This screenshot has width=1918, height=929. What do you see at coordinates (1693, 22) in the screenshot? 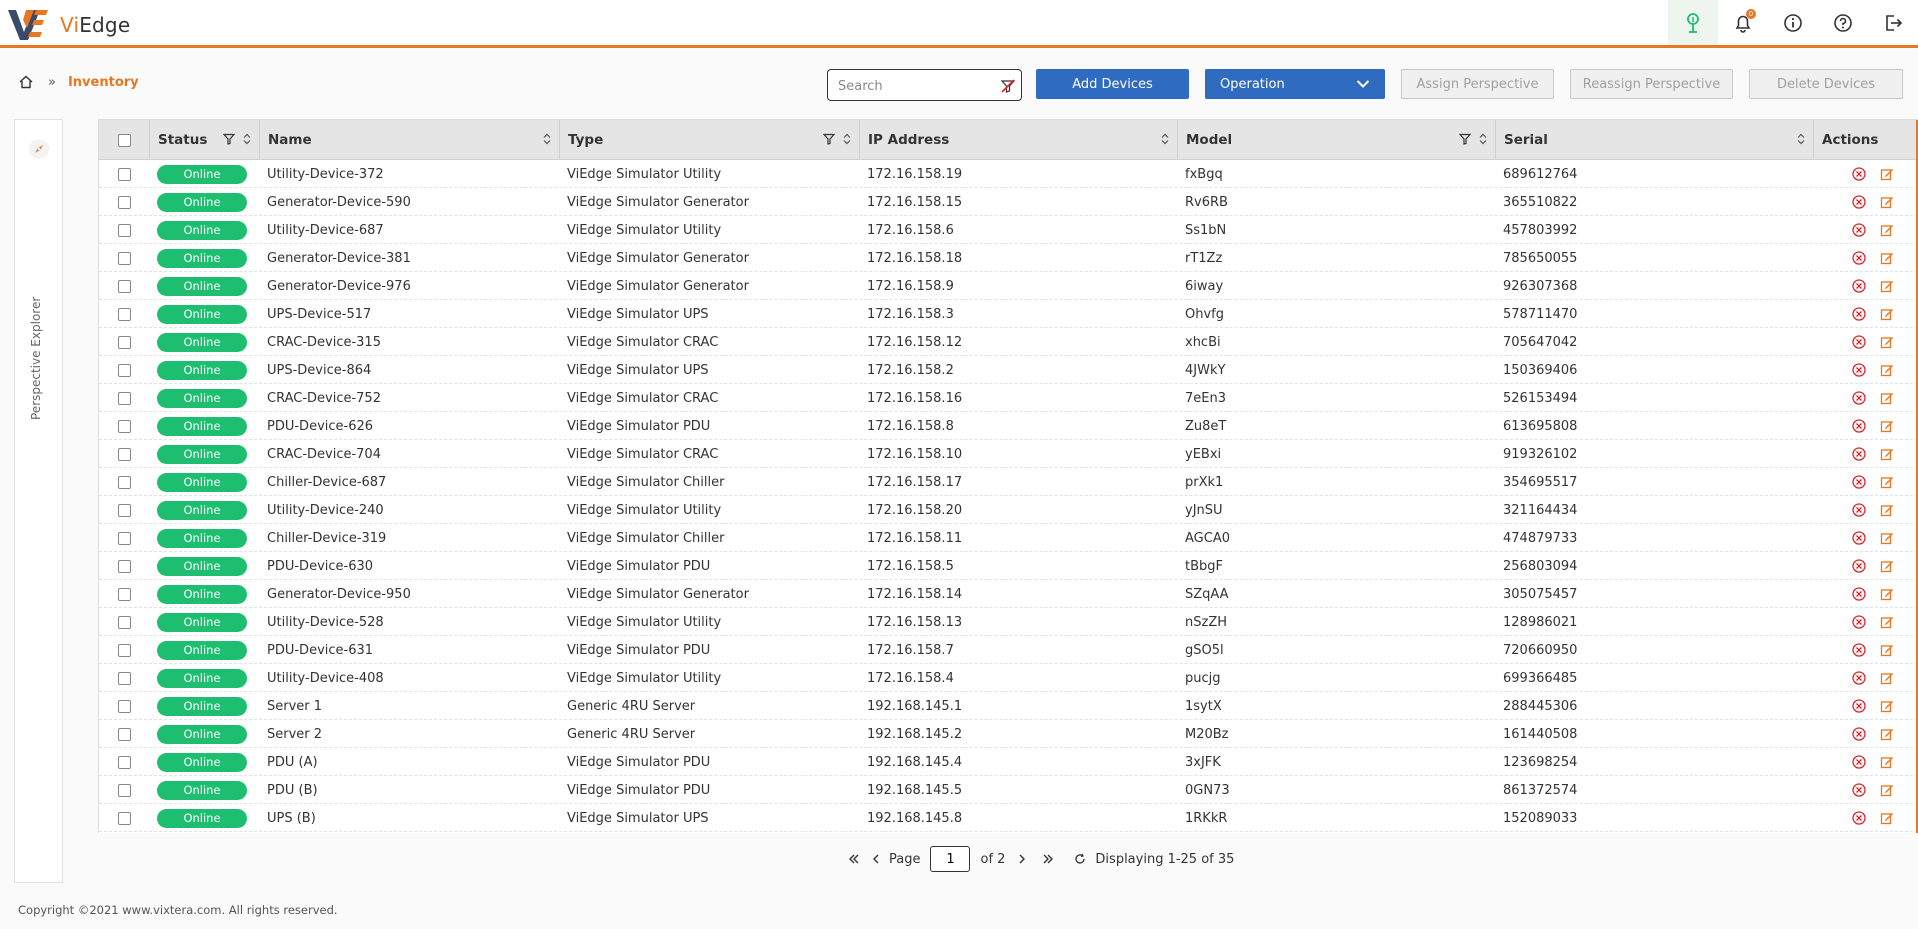
I see `tree-icon` at bounding box center [1693, 22].